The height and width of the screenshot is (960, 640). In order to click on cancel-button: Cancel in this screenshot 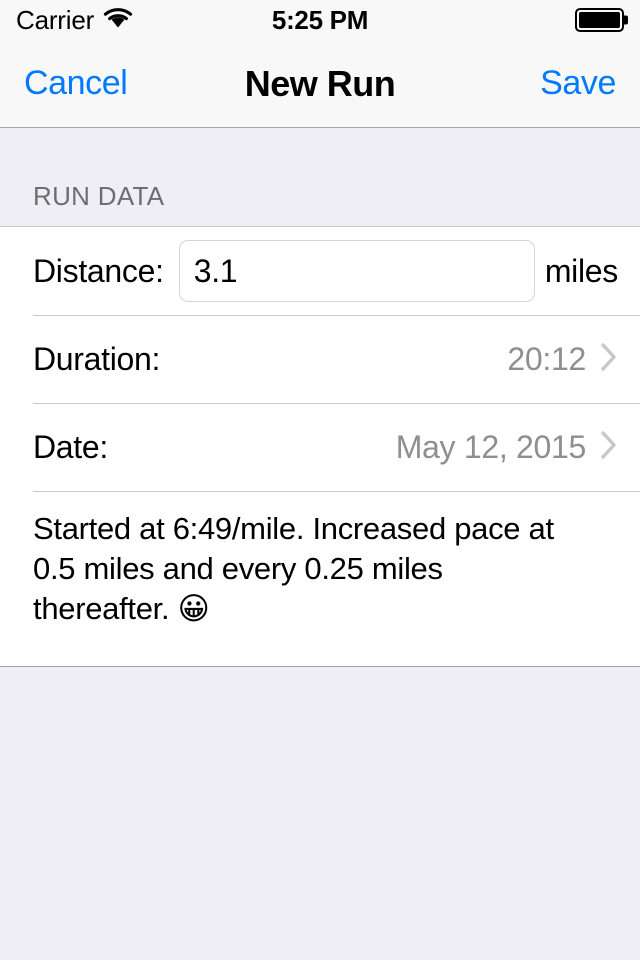, I will do `click(76, 83)`.